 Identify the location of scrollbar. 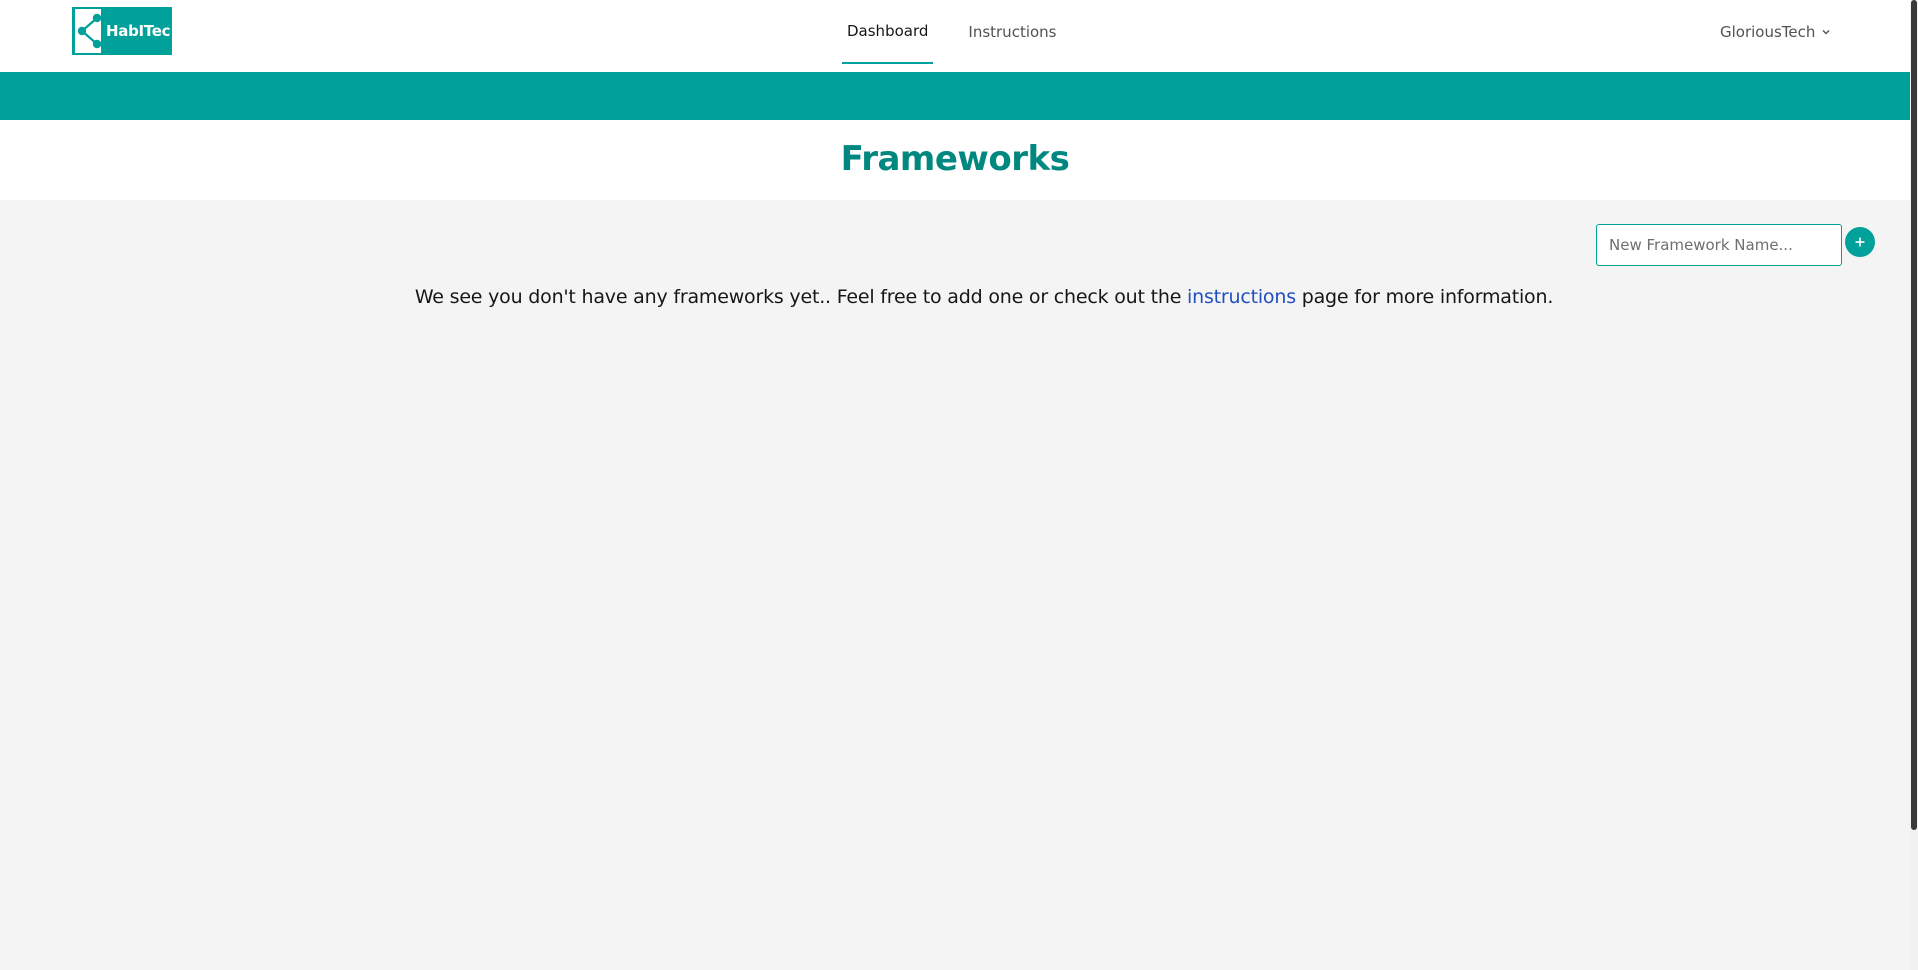
(1914, 485).